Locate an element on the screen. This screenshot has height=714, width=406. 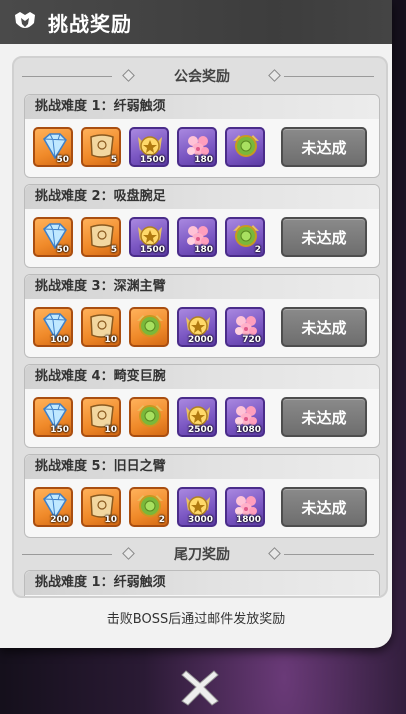
item-quantity: 2500 is located at coordinates (200, 430).